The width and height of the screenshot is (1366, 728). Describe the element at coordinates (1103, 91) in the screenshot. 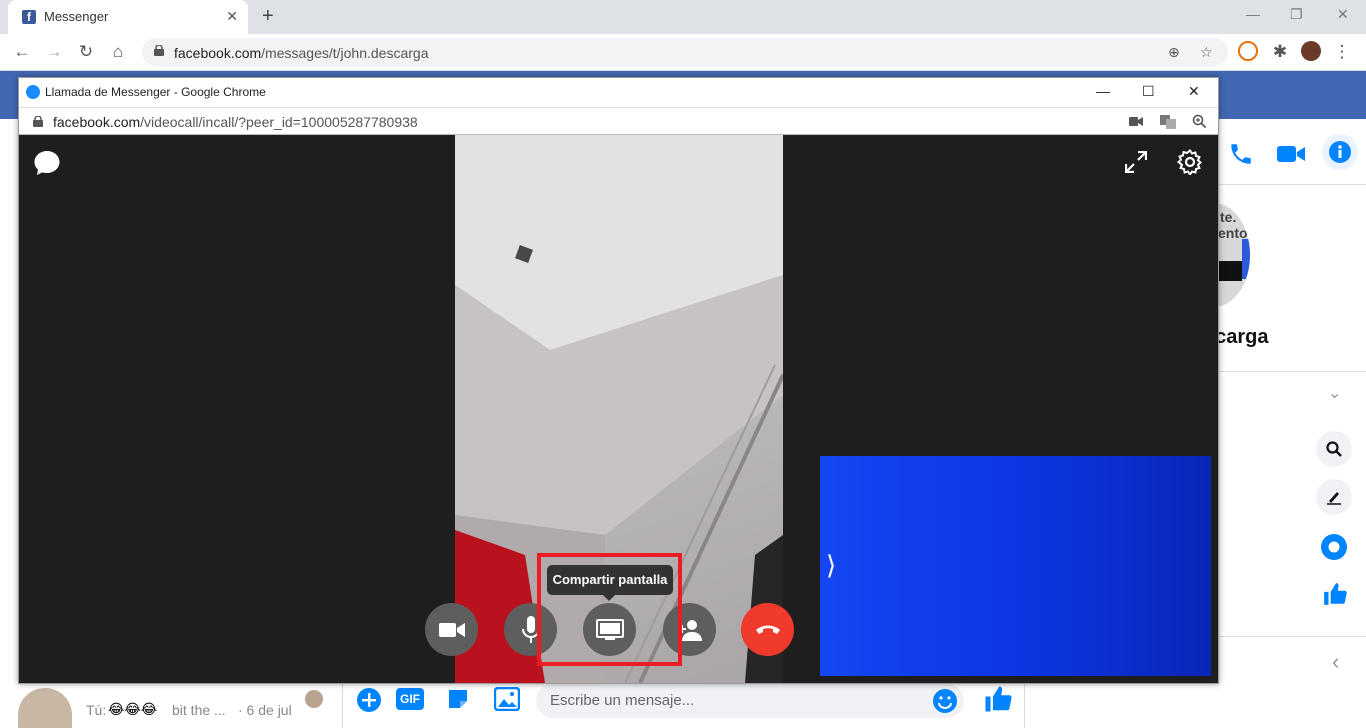

I see `popup-minimize-button: —` at that location.